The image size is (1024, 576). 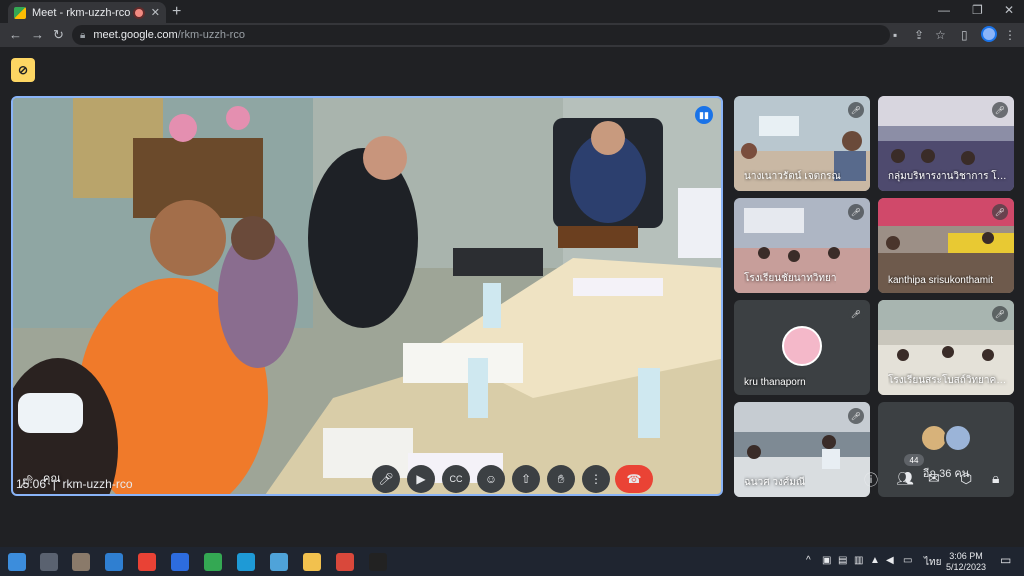 What do you see at coordinates (989, 34) in the screenshot?
I see `profile-avatar` at bounding box center [989, 34].